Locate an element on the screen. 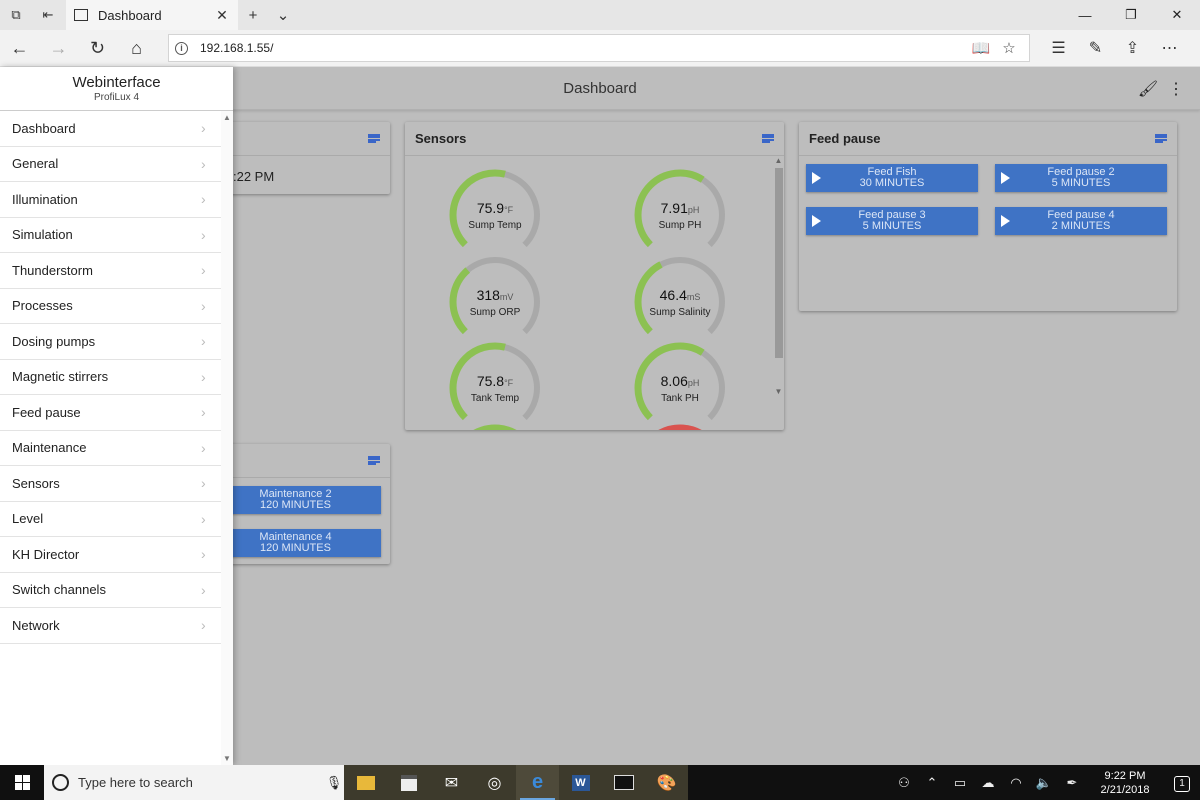 This screenshot has height=800, width=1200. sidebar-item-dashboard: Dashboard › is located at coordinates (110, 129).